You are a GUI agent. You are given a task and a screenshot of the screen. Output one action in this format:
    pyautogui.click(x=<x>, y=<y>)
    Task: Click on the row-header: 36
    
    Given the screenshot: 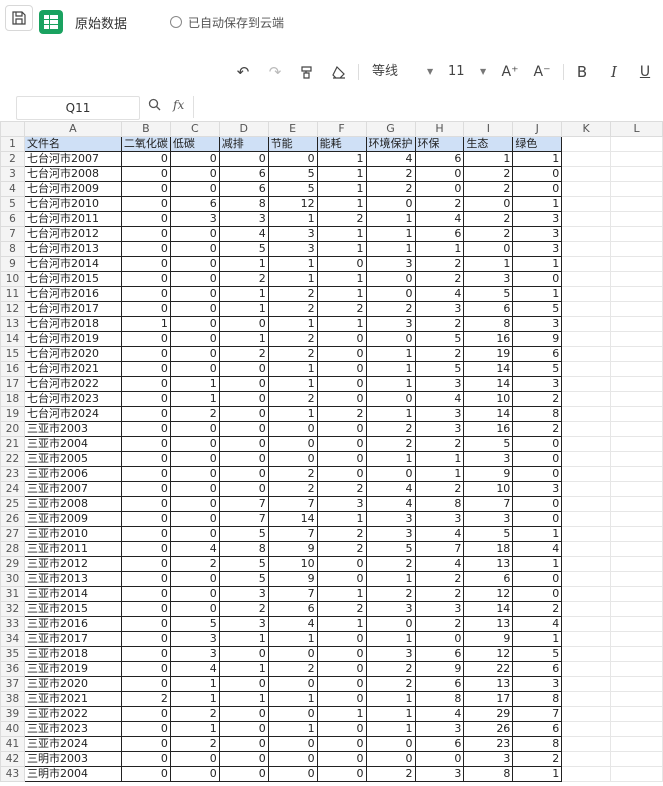 What is the action you would take?
    pyautogui.click(x=12, y=669)
    